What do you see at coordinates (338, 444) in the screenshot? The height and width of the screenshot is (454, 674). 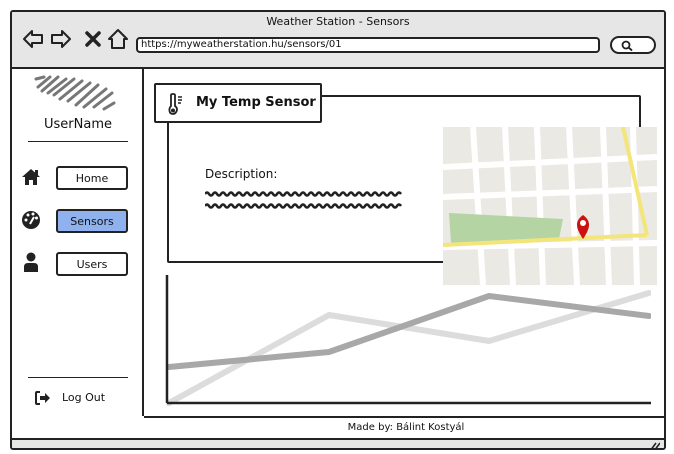 I see `status-bar` at bounding box center [338, 444].